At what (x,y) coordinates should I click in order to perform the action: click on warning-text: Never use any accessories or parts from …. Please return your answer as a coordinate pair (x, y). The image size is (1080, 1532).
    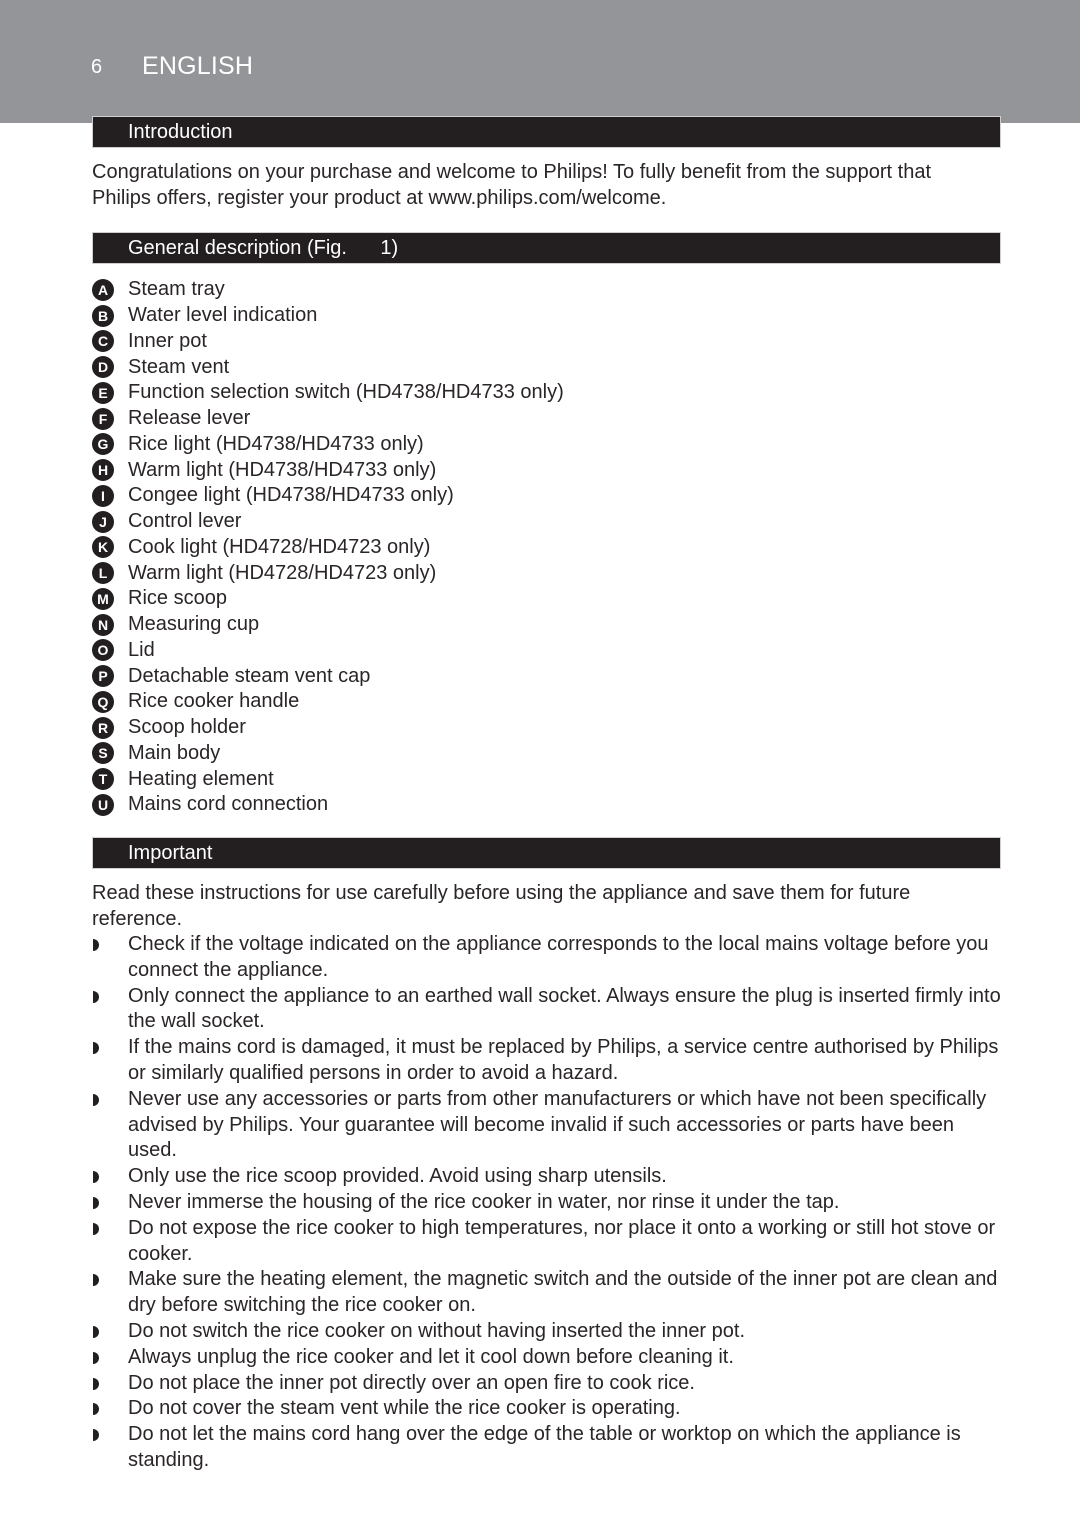
    Looking at the image, I should click on (557, 1124).